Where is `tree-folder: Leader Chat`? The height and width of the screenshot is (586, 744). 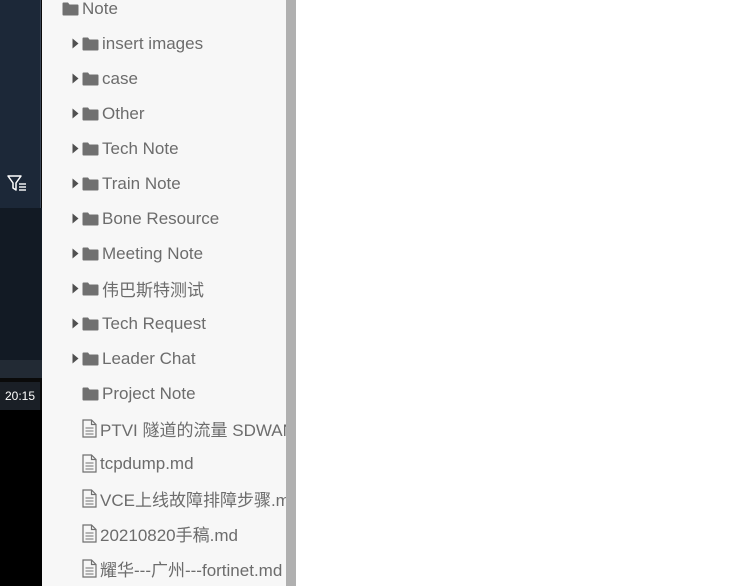 tree-folder: Leader Chat is located at coordinates (133, 358).